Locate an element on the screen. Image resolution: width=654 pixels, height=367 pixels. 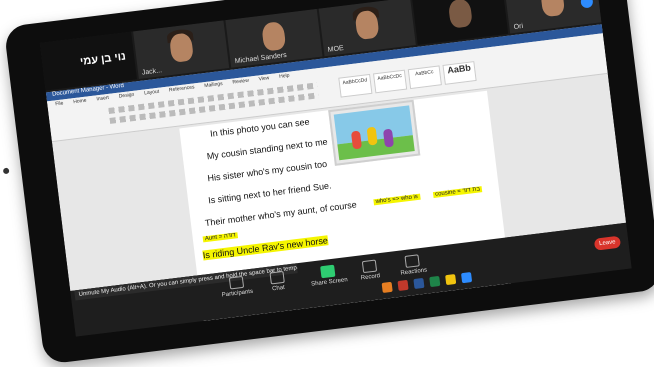
doc-line: Is sitting next to her friend Sue. is located at coordinates (270, 193).